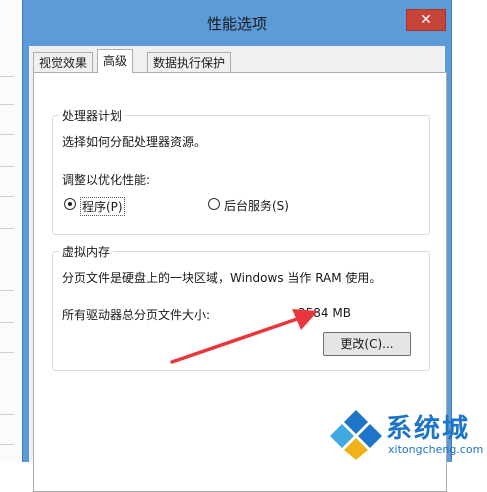 Image resolution: width=487 pixels, height=492 pixels. I want to click on xitongcheng-watermark: 系统城 xitongcheng.com, so click(407, 434).